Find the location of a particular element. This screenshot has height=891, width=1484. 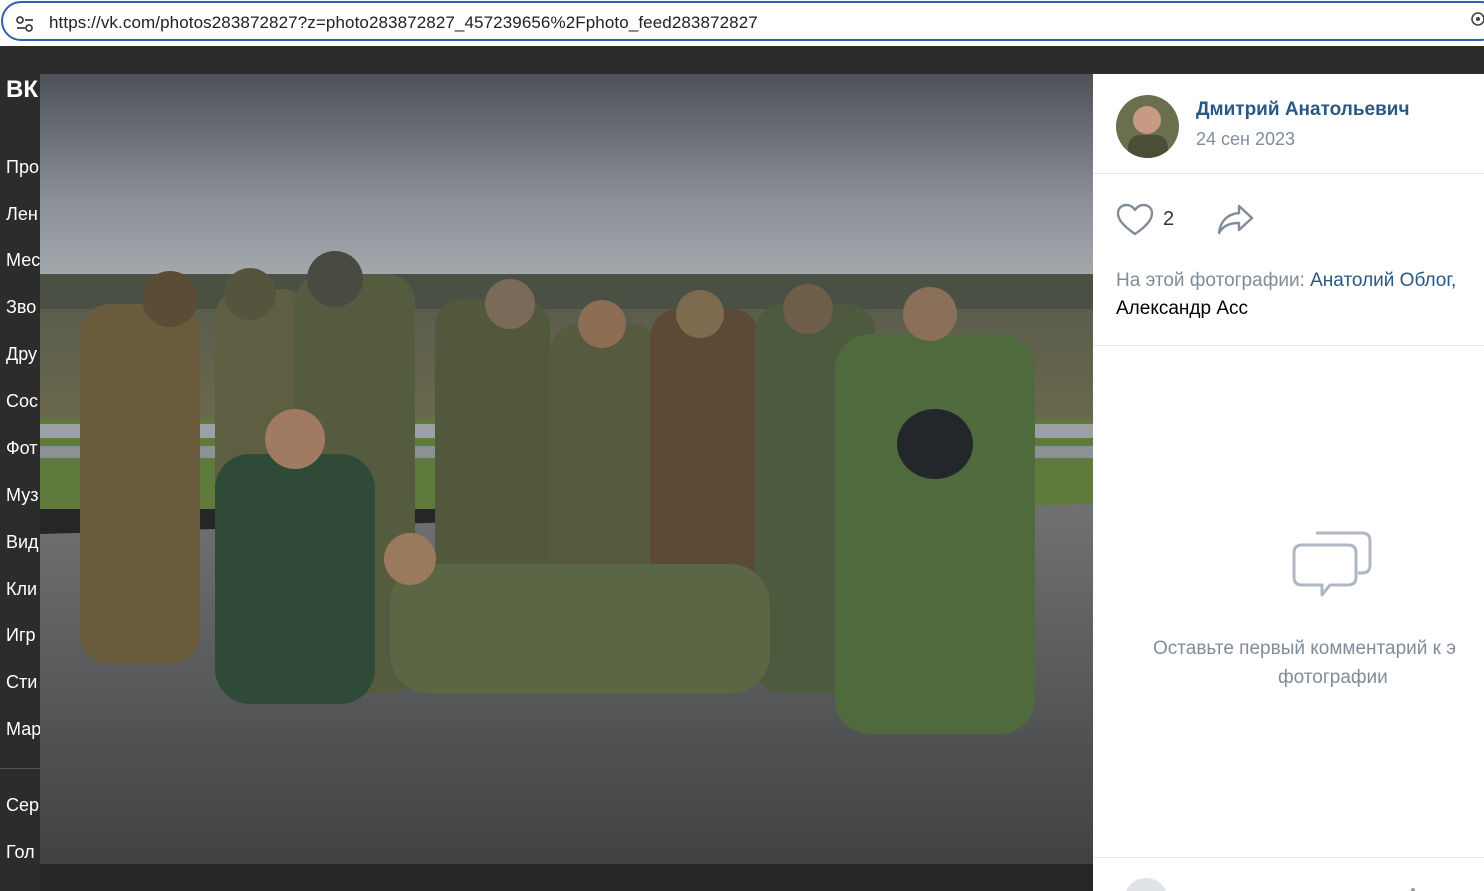

extension-icon is located at coordinates (1477, 19).